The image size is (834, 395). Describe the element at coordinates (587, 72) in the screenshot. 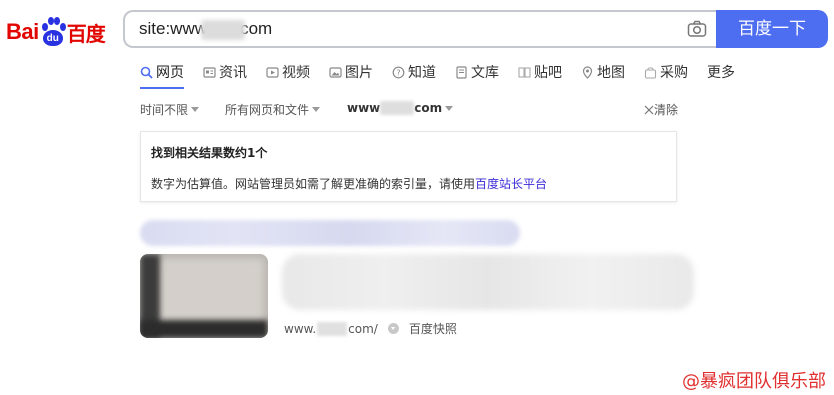

I see `map-icon` at that location.